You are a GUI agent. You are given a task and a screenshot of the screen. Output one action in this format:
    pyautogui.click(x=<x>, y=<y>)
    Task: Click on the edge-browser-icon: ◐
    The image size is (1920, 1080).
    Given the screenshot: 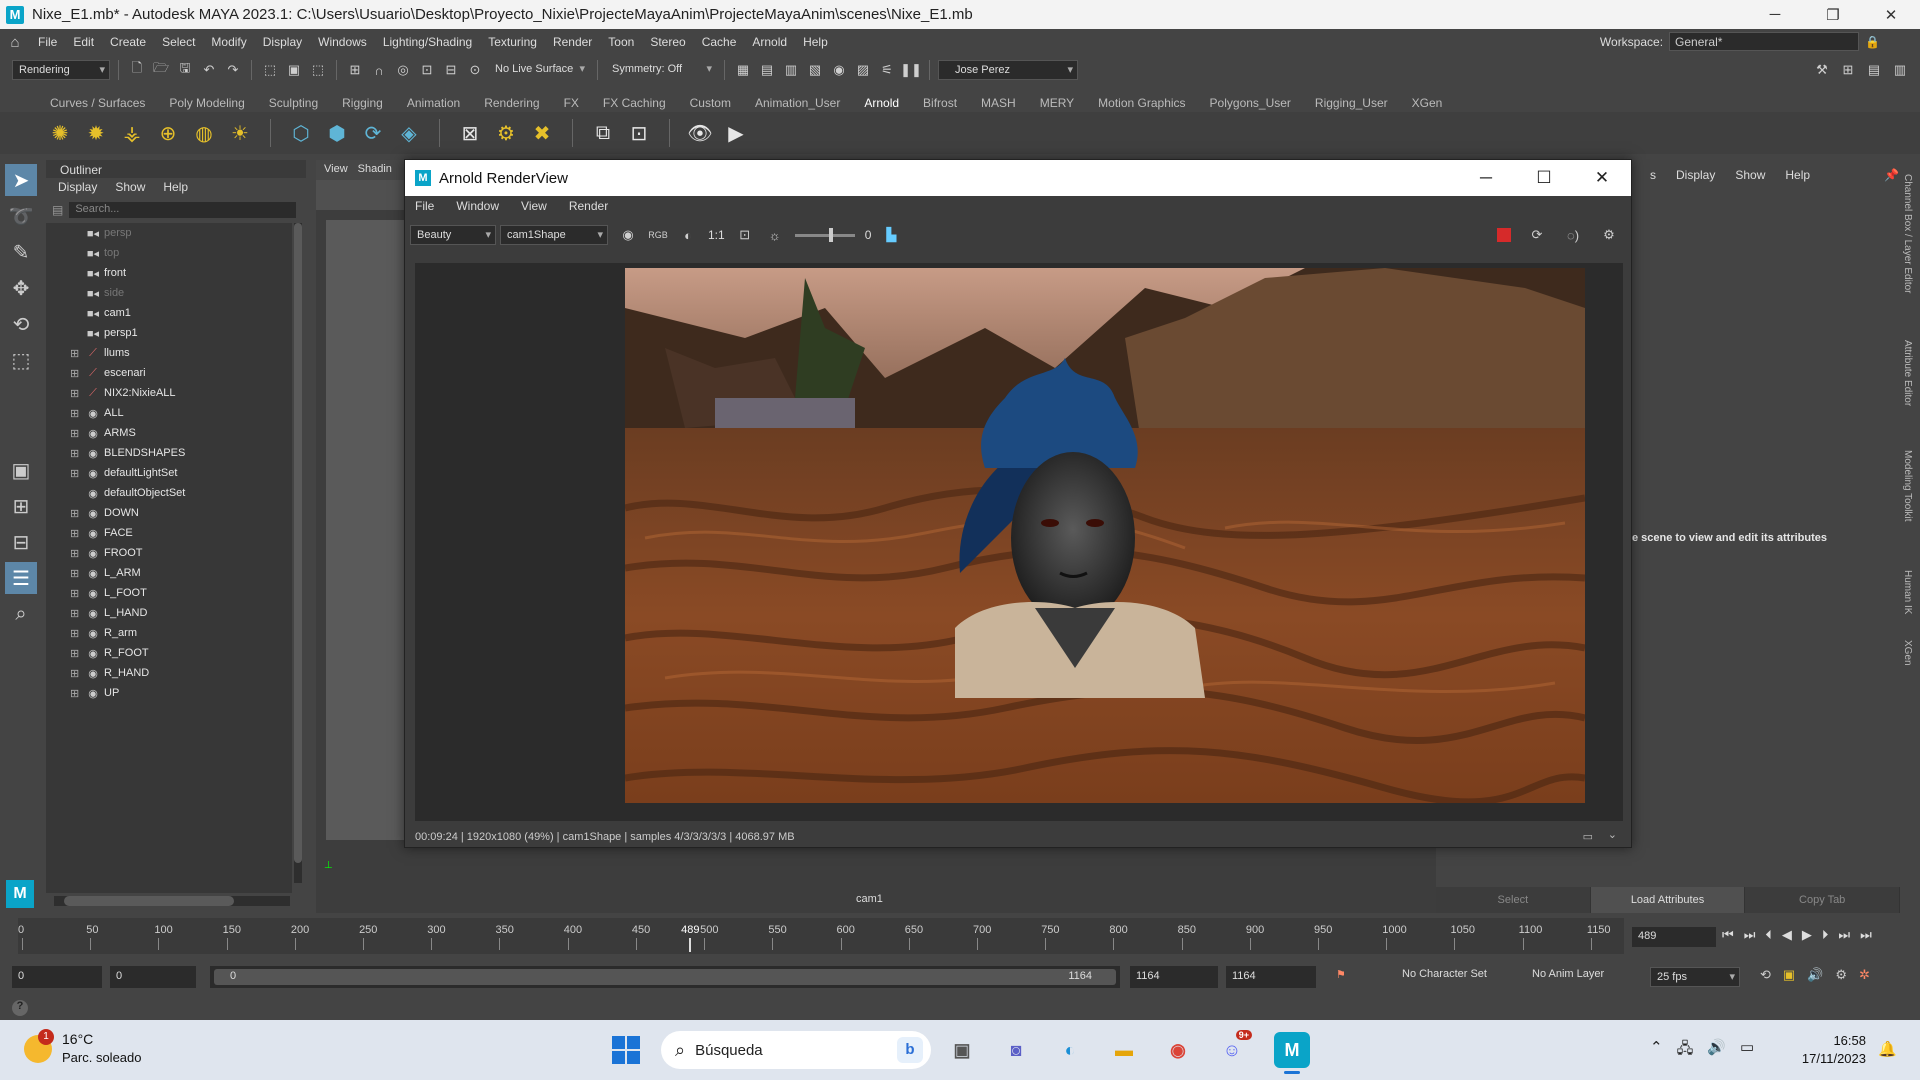 What is the action you would take?
    pyautogui.click(x=1070, y=1050)
    